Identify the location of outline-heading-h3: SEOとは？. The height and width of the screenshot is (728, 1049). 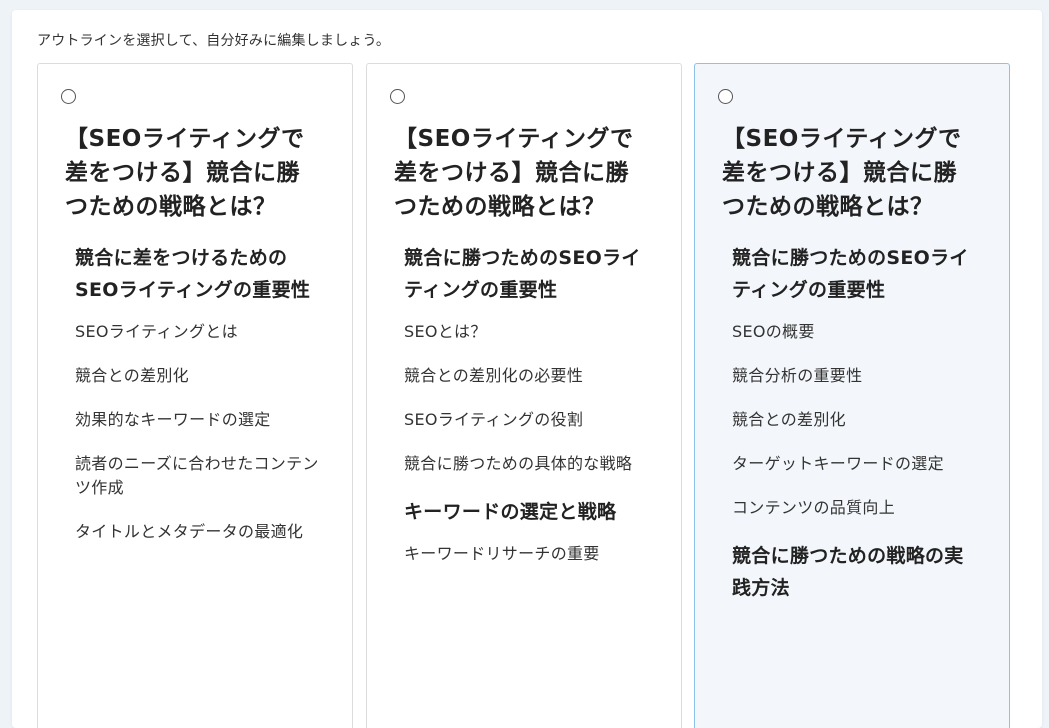
(445, 331).